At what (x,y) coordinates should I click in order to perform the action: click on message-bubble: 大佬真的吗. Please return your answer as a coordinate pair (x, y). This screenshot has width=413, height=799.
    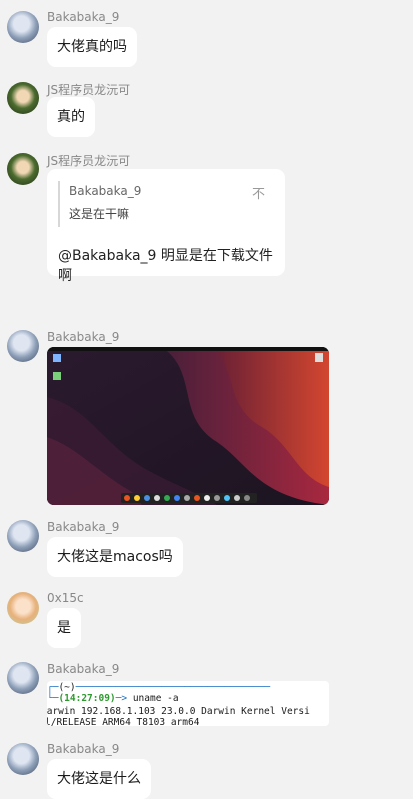
    Looking at the image, I should click on (92, 47).